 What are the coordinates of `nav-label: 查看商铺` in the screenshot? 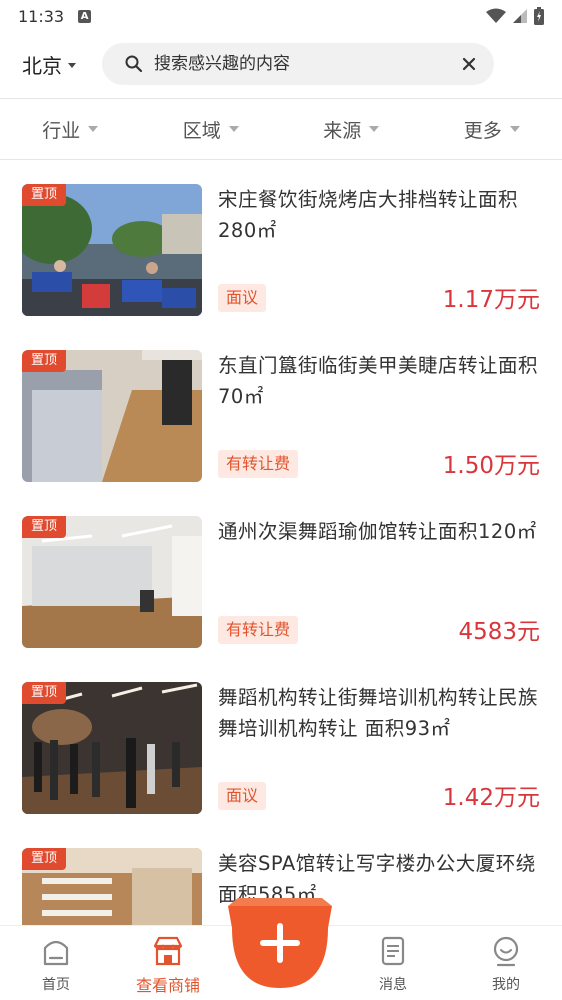 It's located at (167, 985).